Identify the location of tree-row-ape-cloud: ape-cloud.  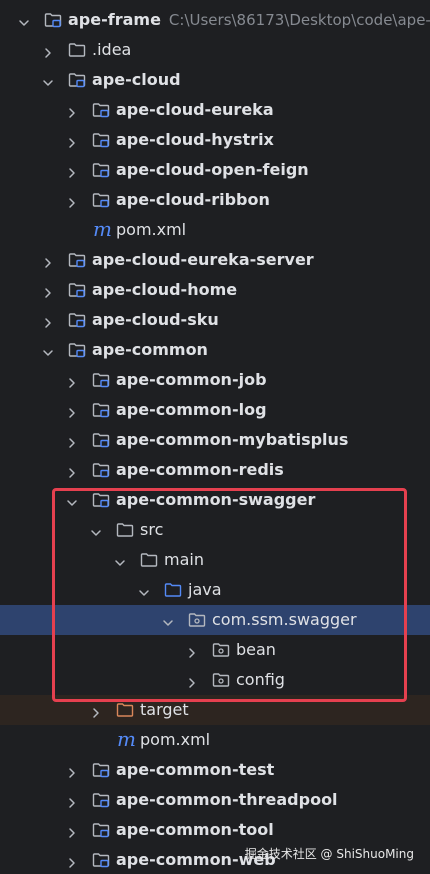
(215, 80).